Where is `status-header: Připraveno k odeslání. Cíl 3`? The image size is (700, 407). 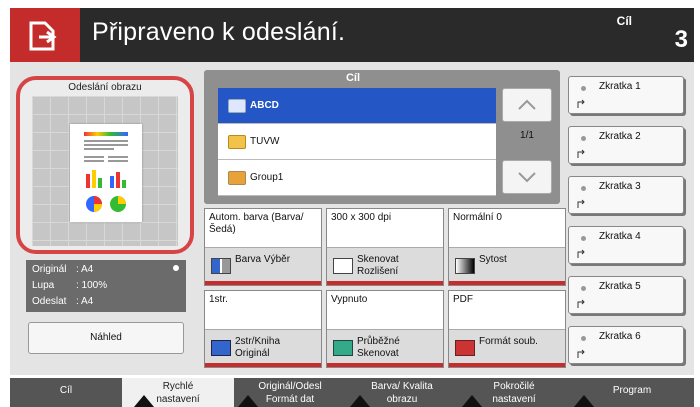
status-header: Připraveno k odeslání. Cíl 3 is located at coordinates (352, 35).